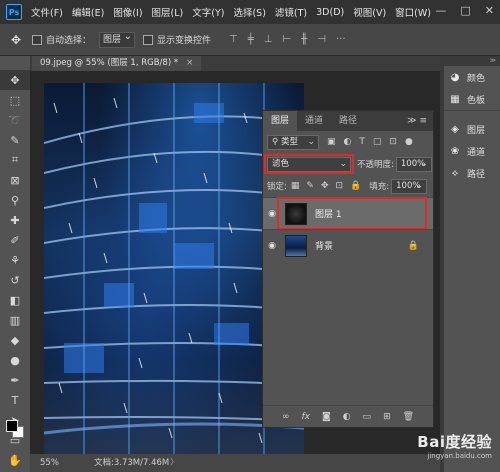 This screenshot has height=472, width=500. I want to click on paths-icon: ⟡, so click(455, 173).